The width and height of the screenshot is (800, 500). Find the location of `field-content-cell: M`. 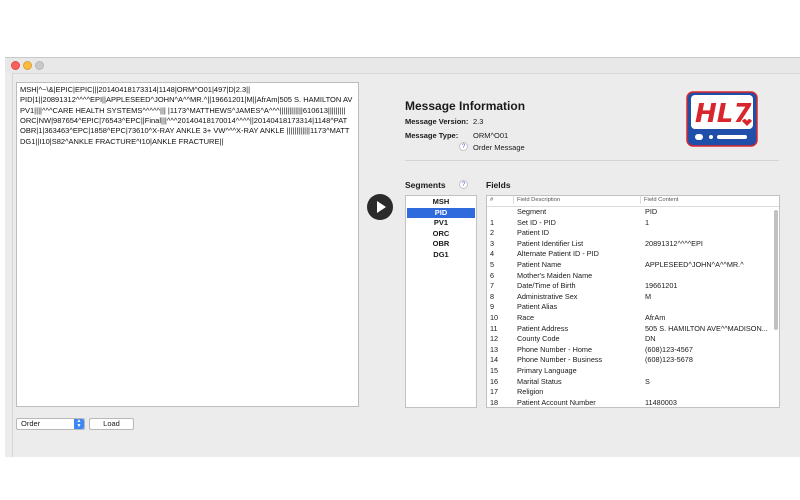

field-content-cell: M is located at coordinates (648, 296).